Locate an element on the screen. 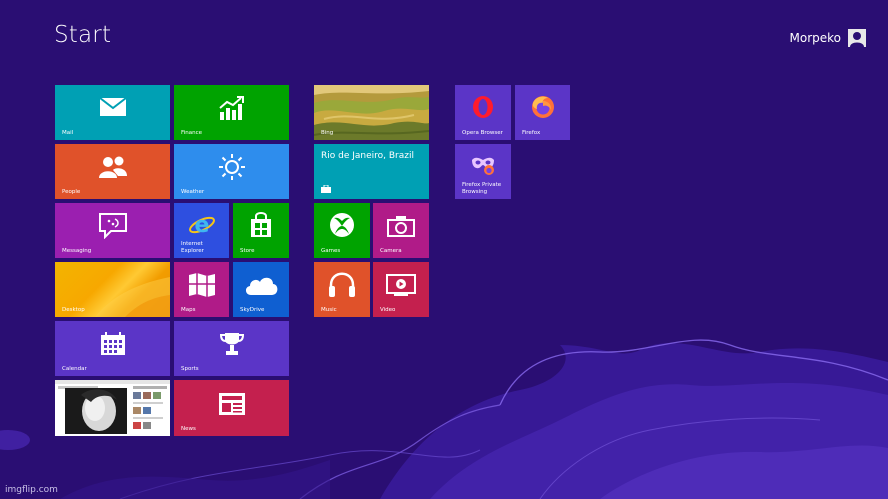  page-title: Start is located at coordinates (83, 35).